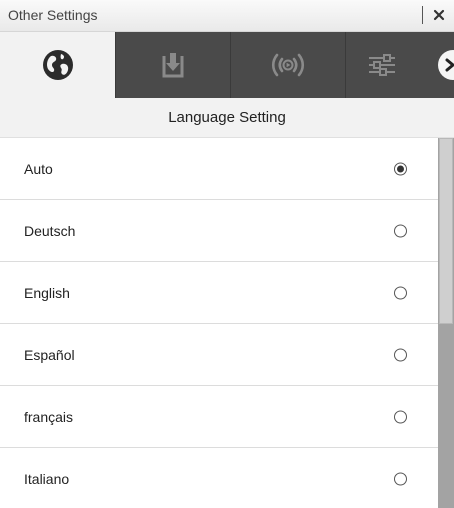 This screenshot has width=454, height=508. What do you see at coordinates (219, 169) in the screenshot?
I see `language-option-auto: Auto` at bounding box center [219, 169].